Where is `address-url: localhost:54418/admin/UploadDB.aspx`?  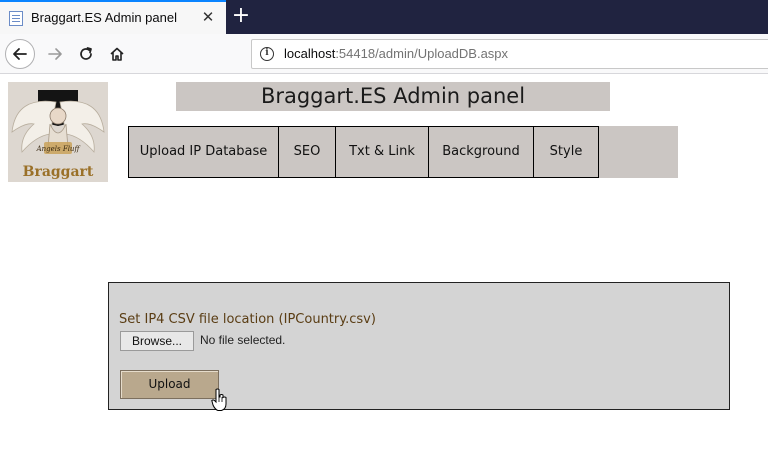
address-url: localhost:54418/admin/UploadDB.aspx is located at coordinates (396, 53).